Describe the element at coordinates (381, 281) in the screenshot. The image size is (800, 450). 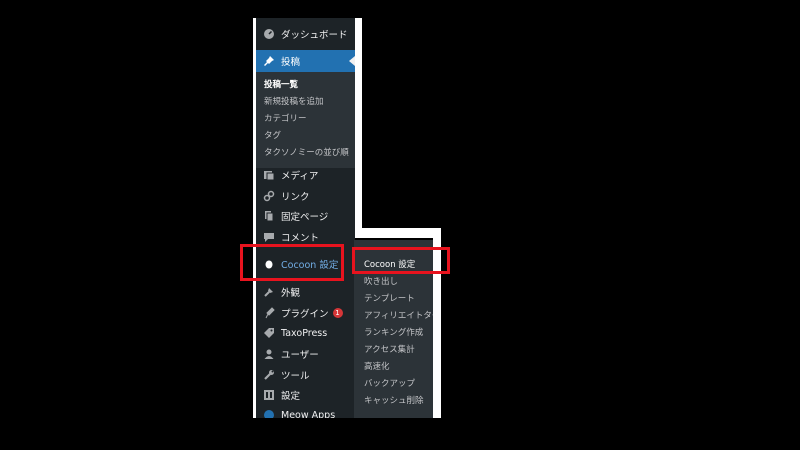
I see `flyout-speech-balloon: 吹き出し` at that location.